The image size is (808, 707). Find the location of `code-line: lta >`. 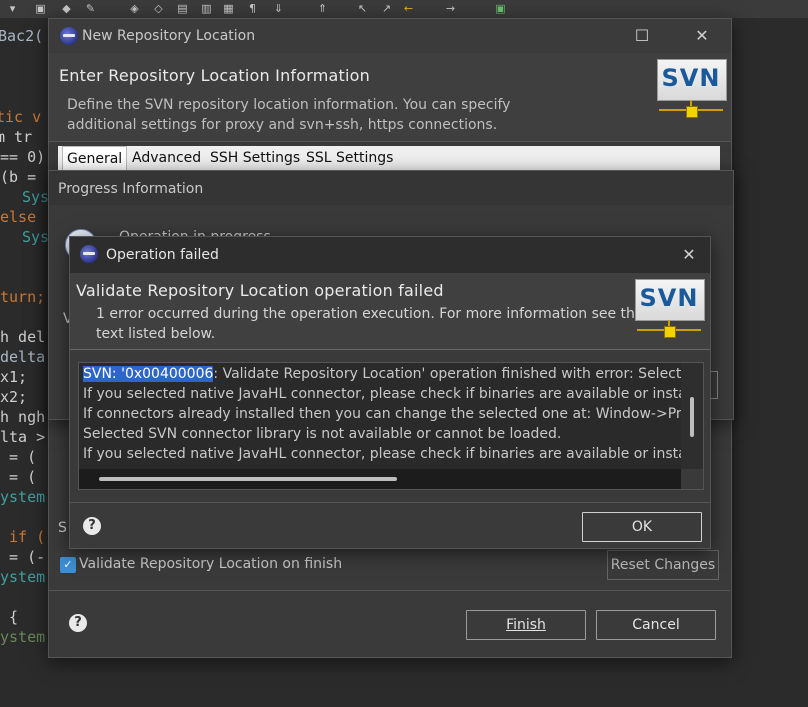

code-line: lta > is located at coordinates (23, 437).